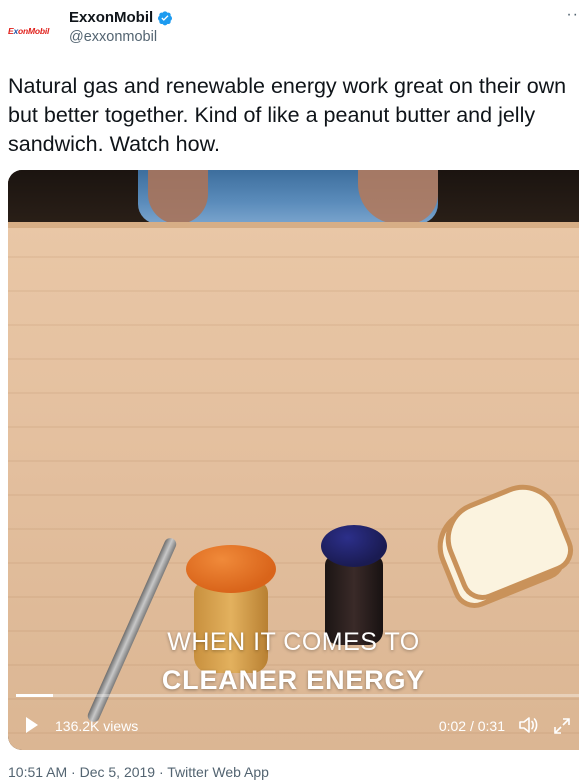  I want to click on video-caption-line-1: WHEN IT COMES TO, so click(293, 642).